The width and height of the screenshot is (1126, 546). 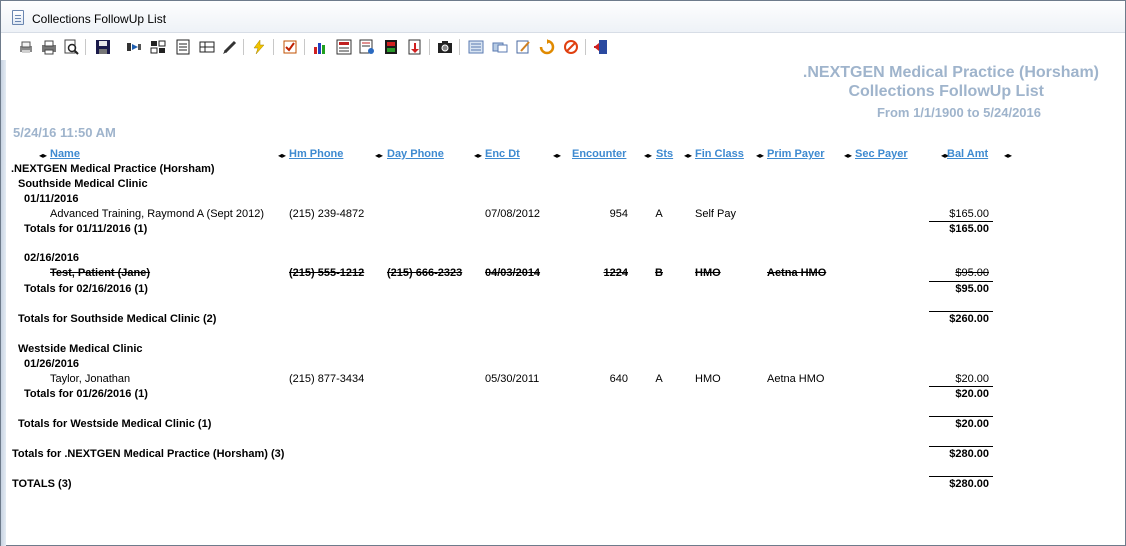 I want to click on location-total-amount: $260.00, so click(x=969, y=319).